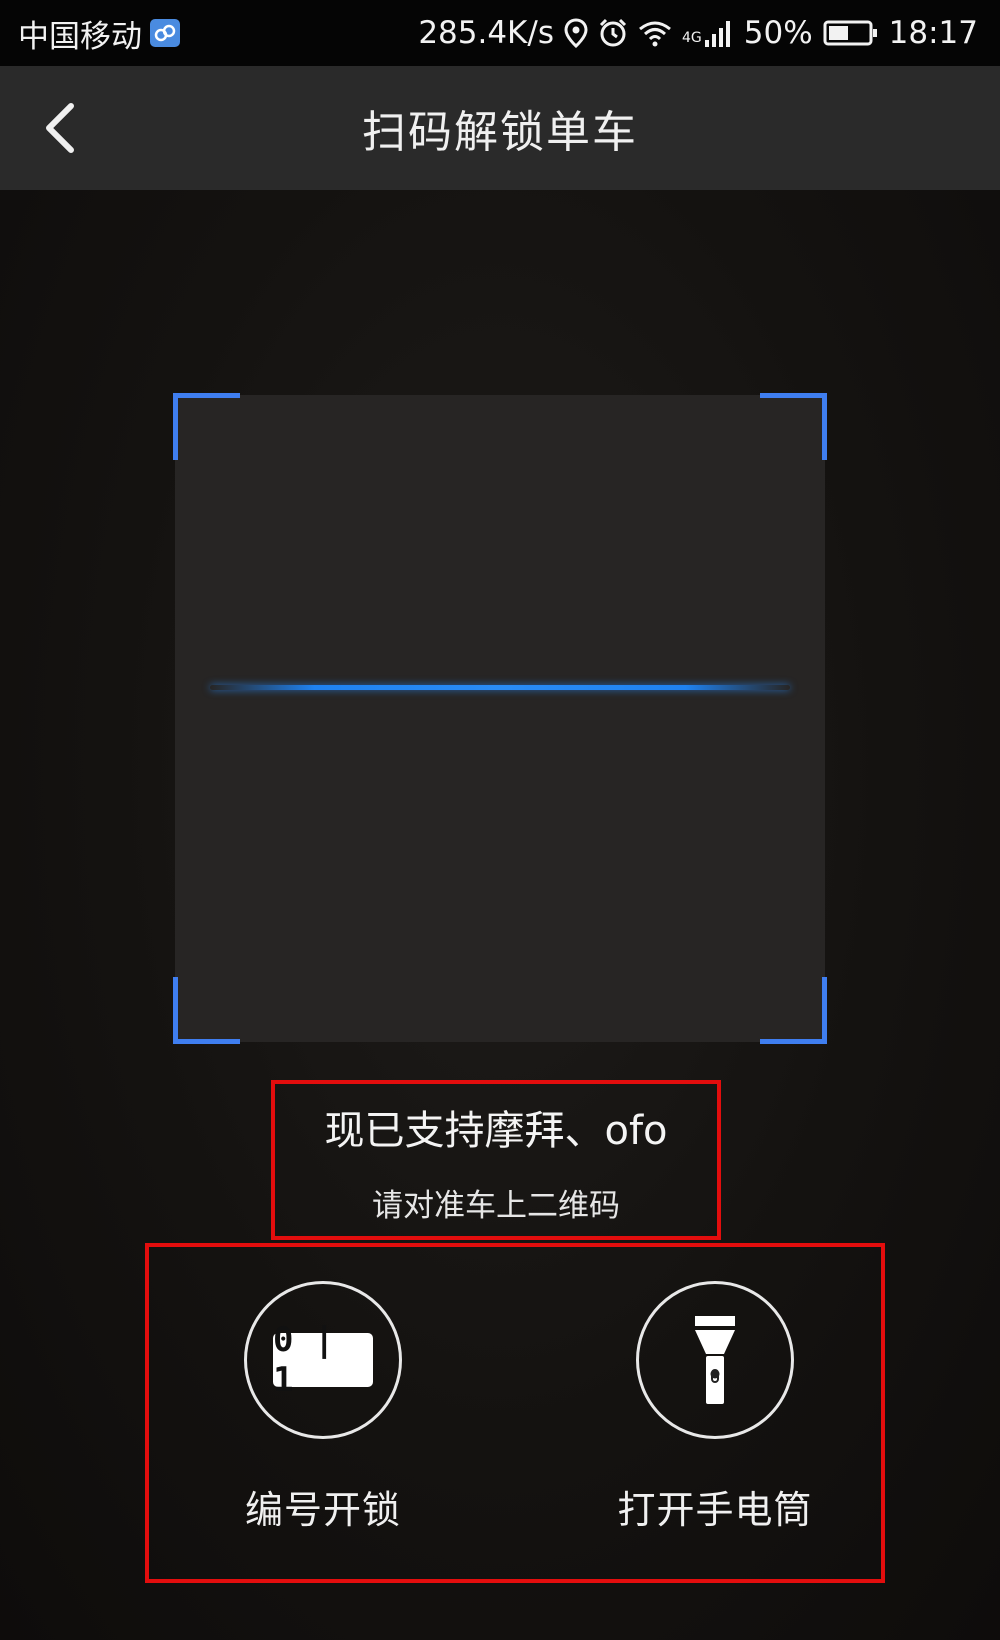  What do you see at coordinates (80, 36) in the screenshot?
I see `carrier-name: 中国移动` at bounding box center [80, 36].